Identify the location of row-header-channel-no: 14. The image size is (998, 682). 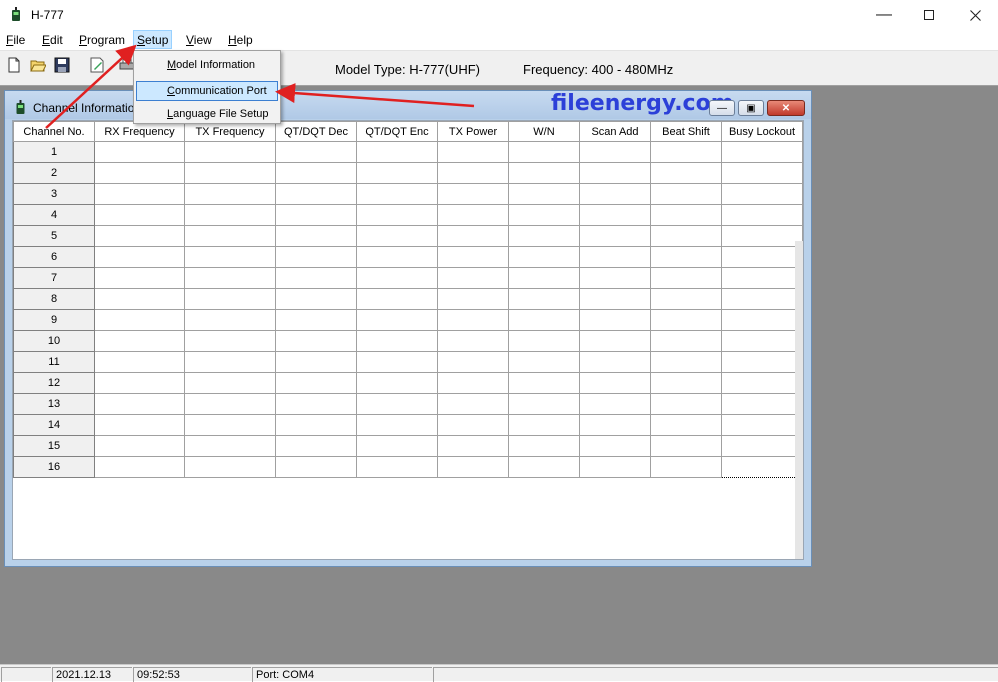
(54, 425).